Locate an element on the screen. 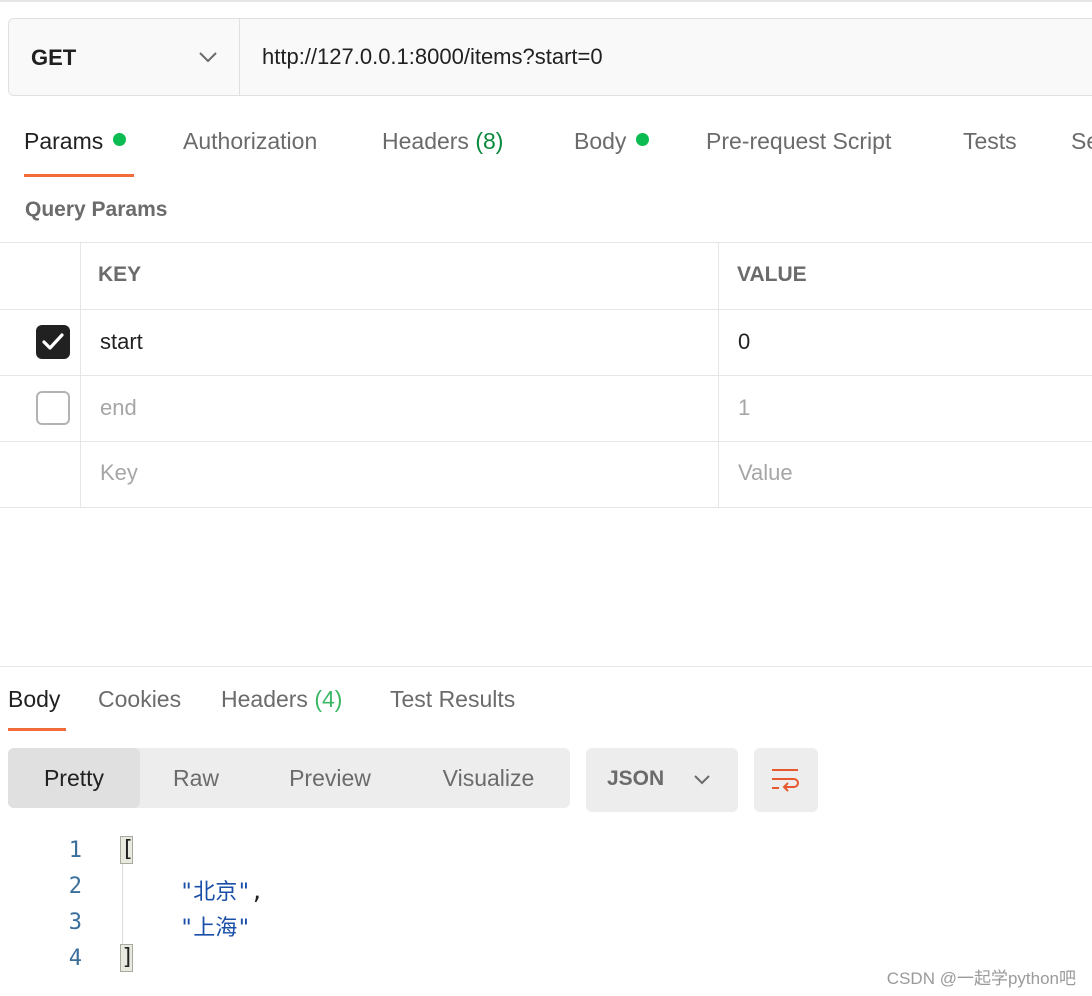  json-string-value: "北京" is located at coordinates (215, 892).